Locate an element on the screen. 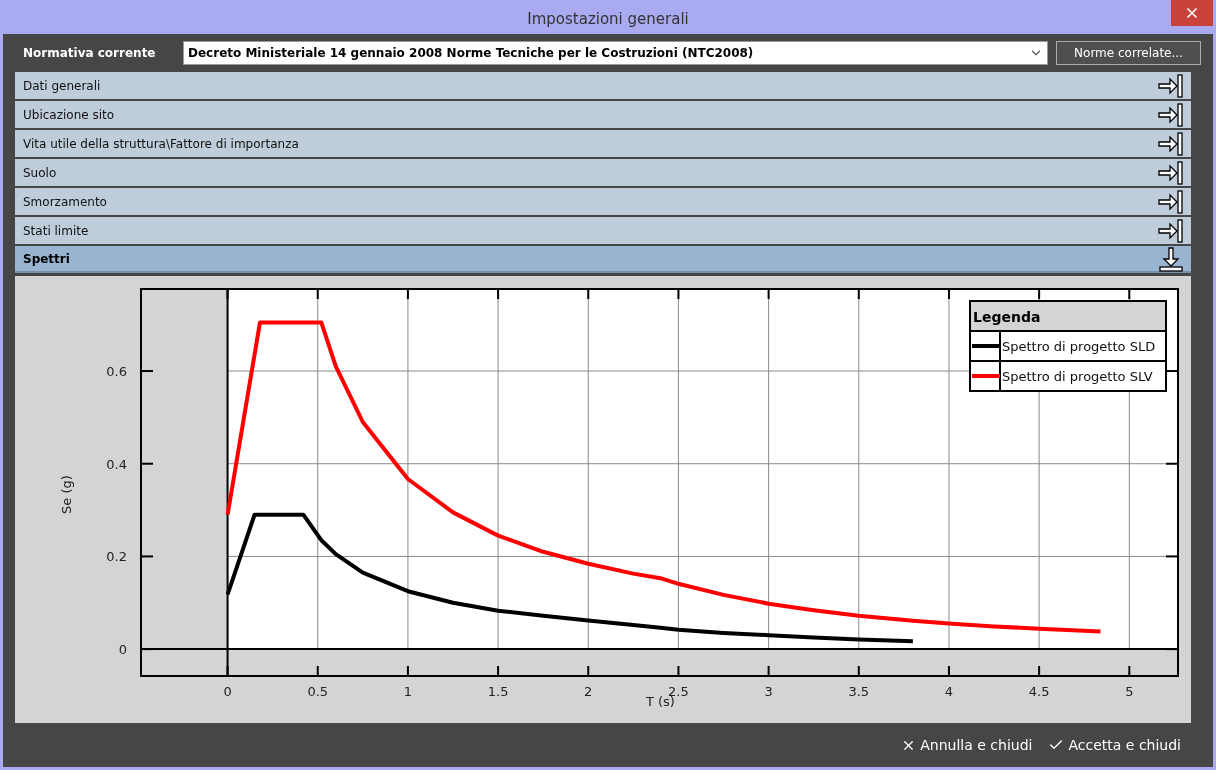 This screenshot has height=770, width=1216. close-button is located at coordinates (1192, 13).